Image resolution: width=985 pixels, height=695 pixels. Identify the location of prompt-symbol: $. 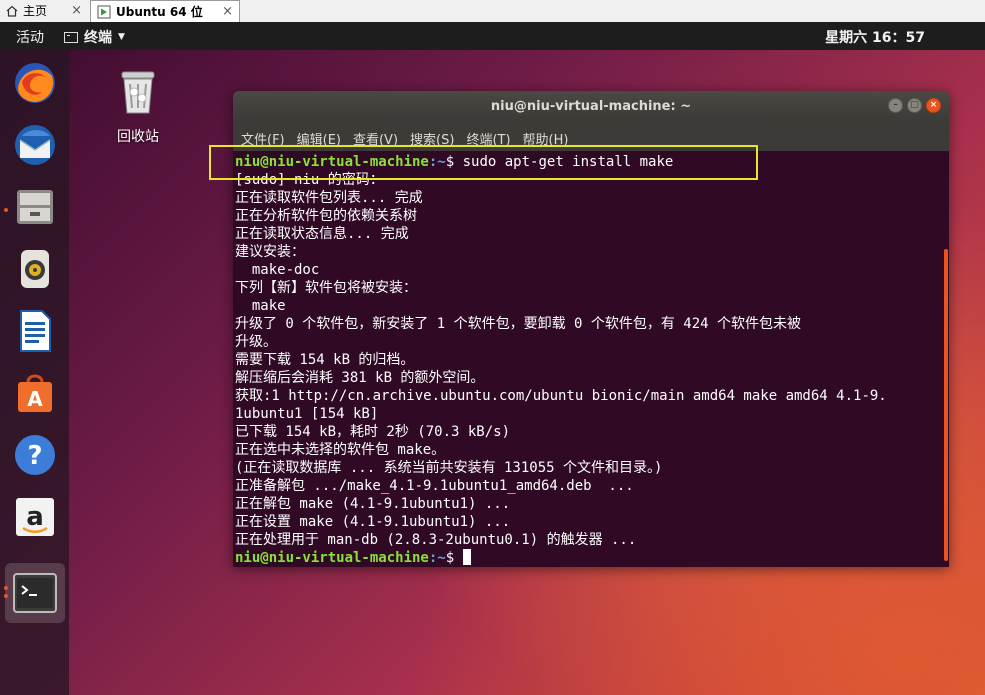
(450, 558).